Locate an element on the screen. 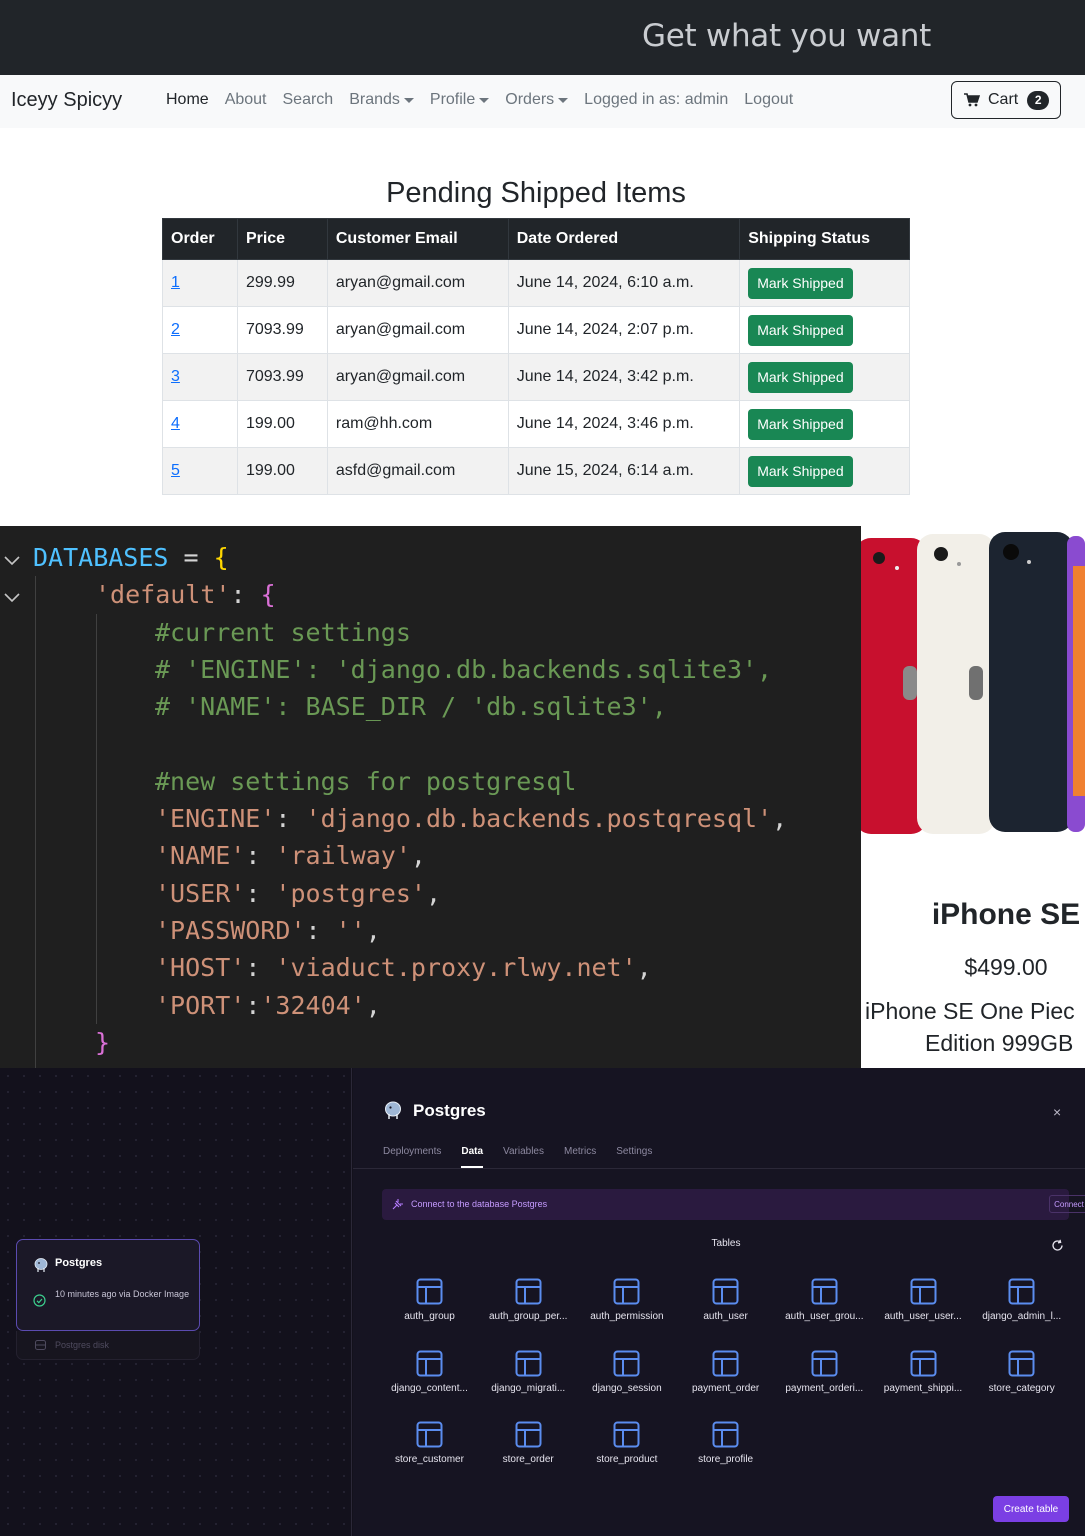 This screenshot has width=1085, height=1536. code-token: } is located at coordinates (103, 1042).